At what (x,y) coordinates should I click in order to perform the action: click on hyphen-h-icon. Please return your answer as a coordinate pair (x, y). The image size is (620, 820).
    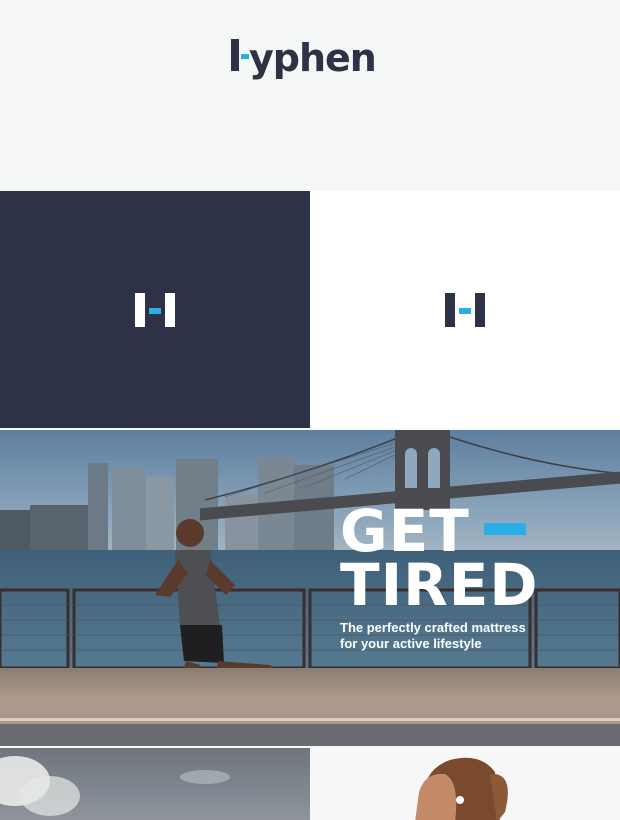
    Looking at the image, I should click on (245, 55).